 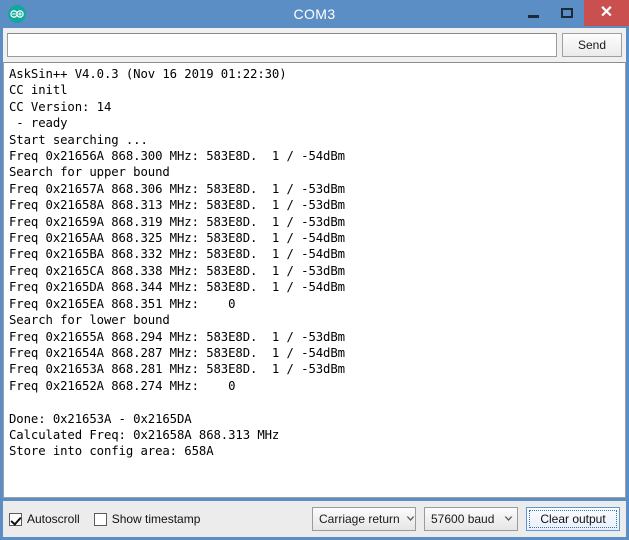 I want to click on show-timestamp-checkbox: Show timestamp, so click(x=147, y=519).